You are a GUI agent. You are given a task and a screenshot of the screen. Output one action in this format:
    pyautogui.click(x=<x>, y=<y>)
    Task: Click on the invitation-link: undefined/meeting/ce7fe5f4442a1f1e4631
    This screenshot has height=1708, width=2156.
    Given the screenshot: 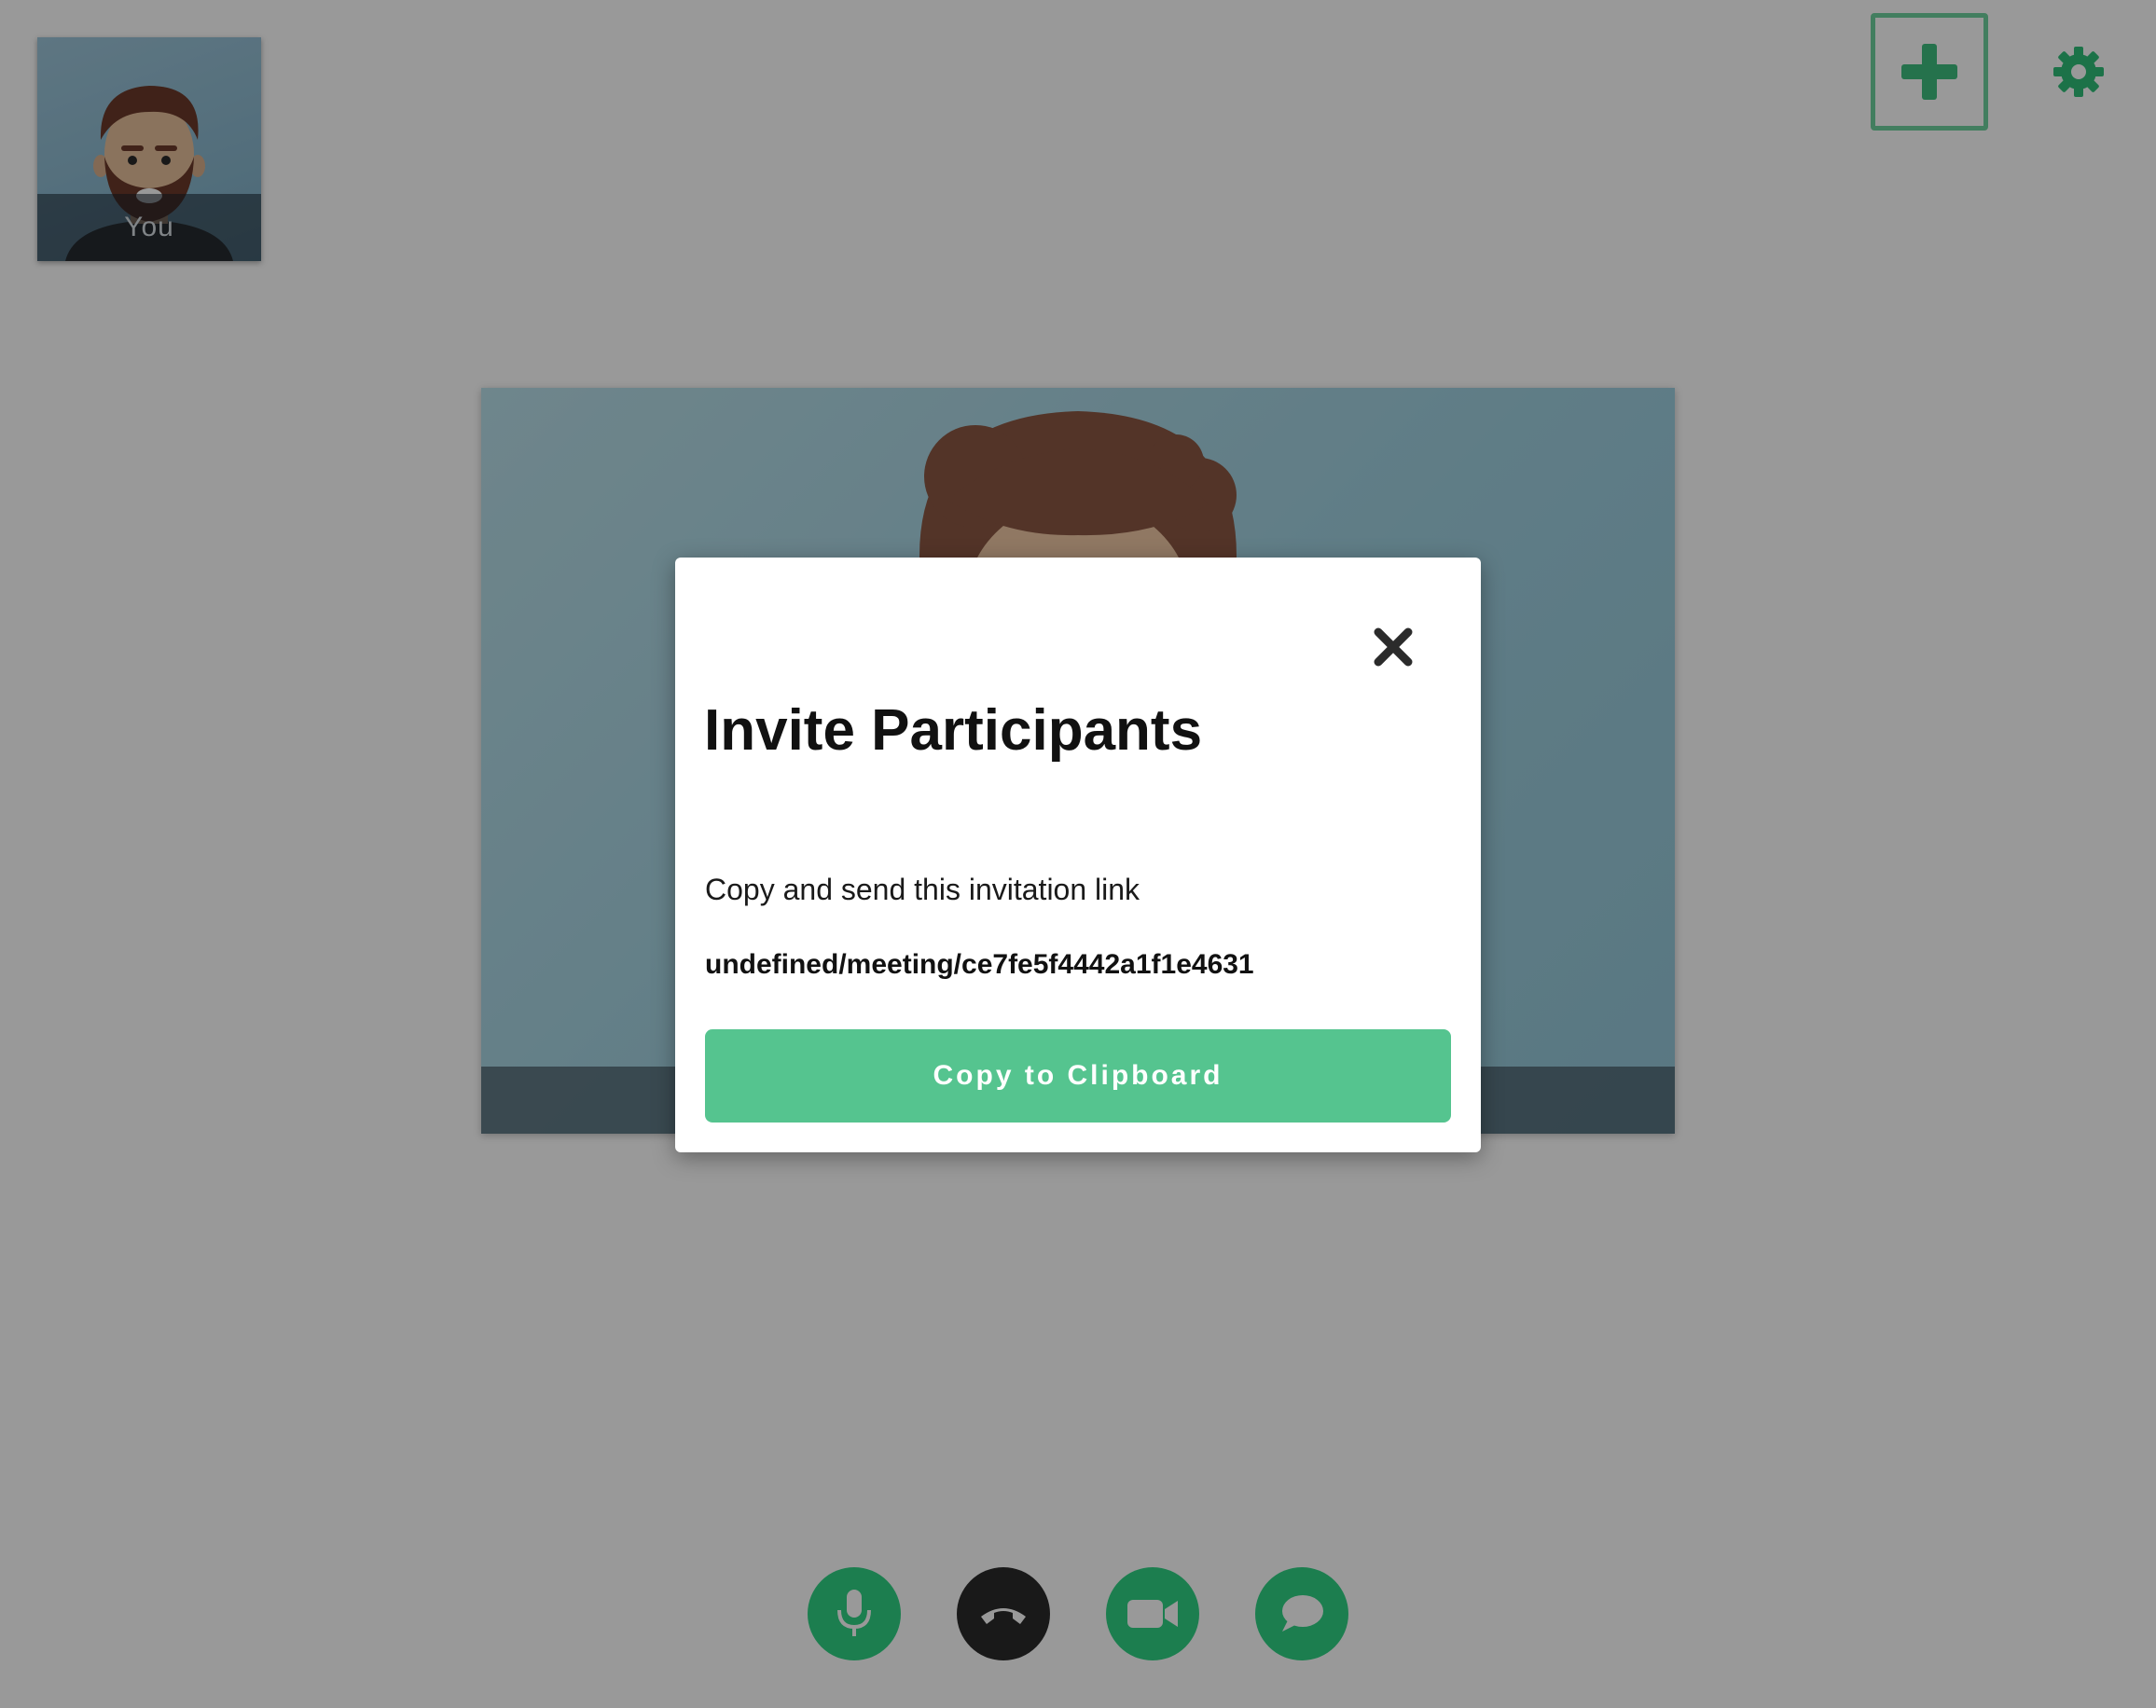 What is the action you would take?
    pyautogui.click(x=979, y=965)
    